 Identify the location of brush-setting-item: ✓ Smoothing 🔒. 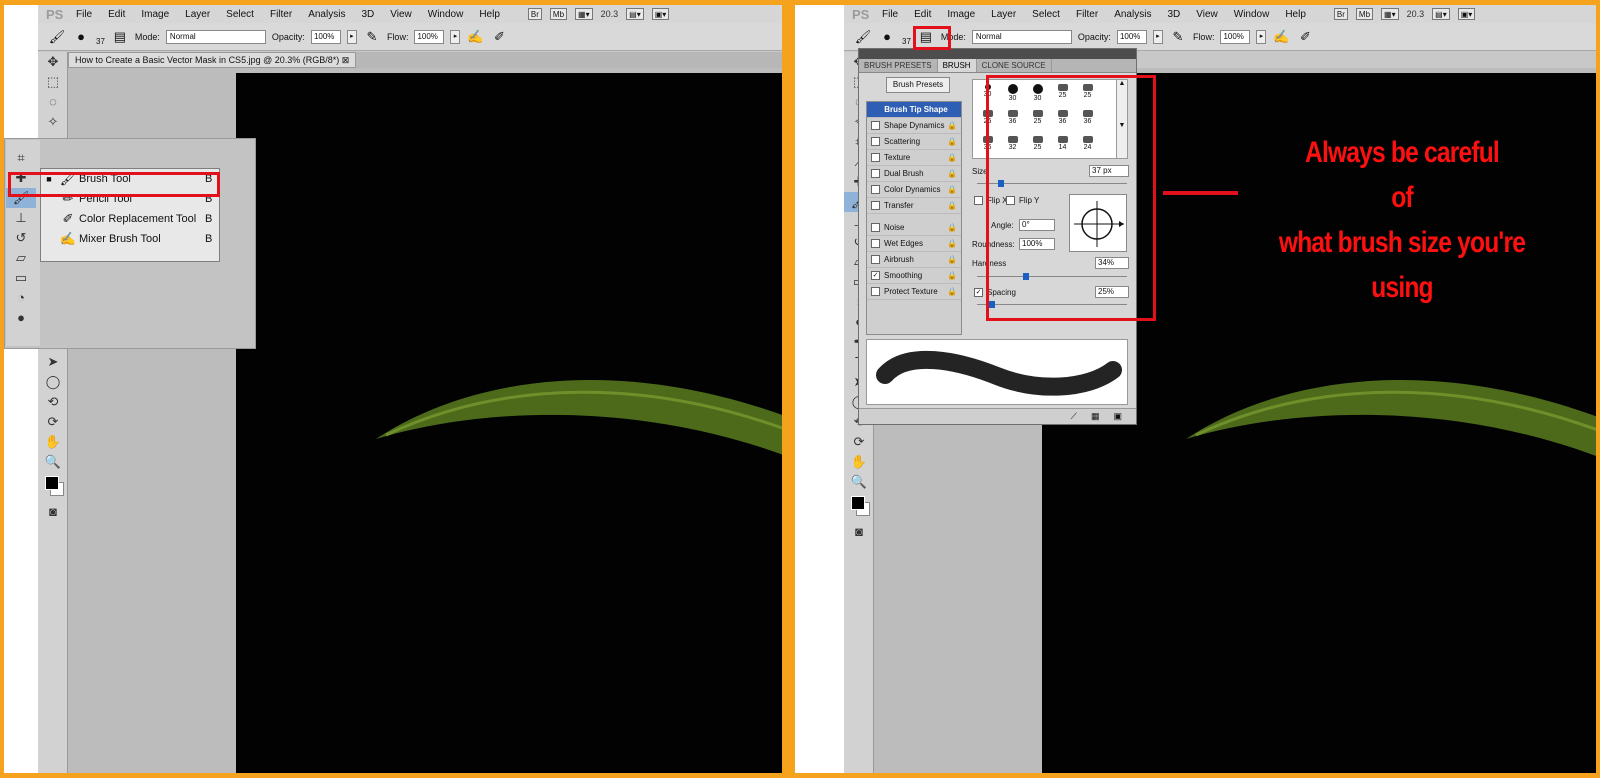
(914, 276).